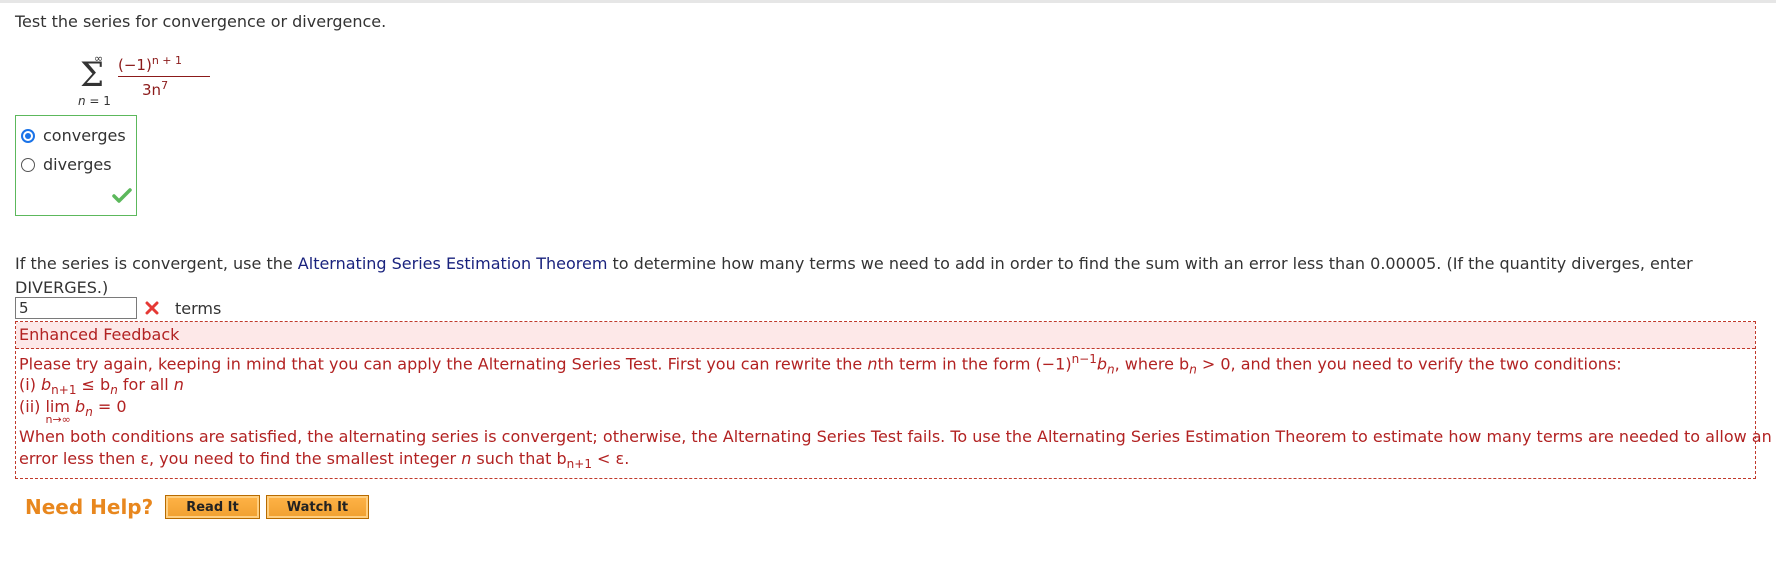 This screenshot has height=588, width=1776. I want to click on top-divider, so click(888, 1).